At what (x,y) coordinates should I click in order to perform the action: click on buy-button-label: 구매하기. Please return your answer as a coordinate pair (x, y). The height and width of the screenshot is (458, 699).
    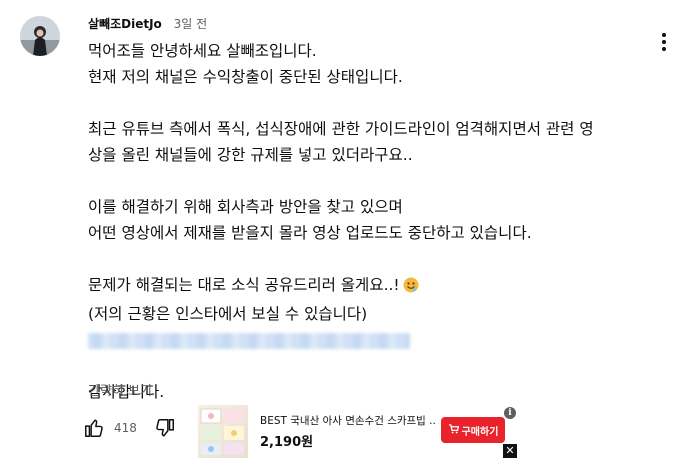
    Looking at the image, I should click on (480, 432).